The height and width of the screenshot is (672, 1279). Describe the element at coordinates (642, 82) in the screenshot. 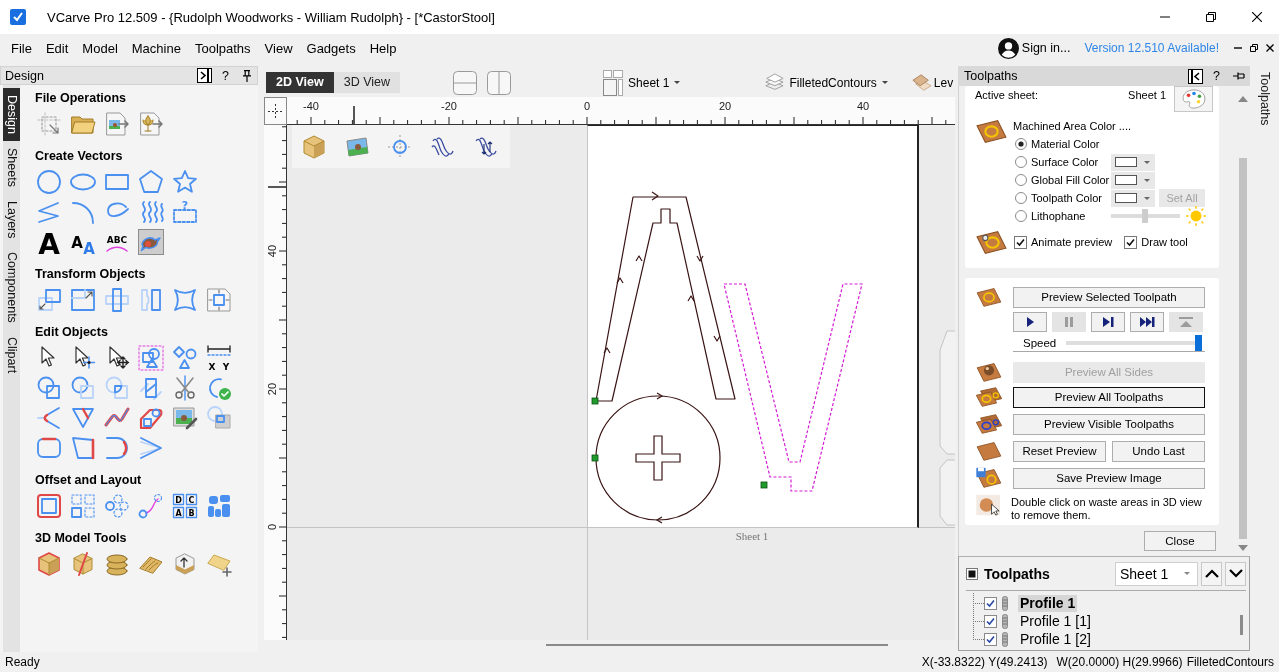

I see `sheet-dropdown: Sheet 1` at that location.